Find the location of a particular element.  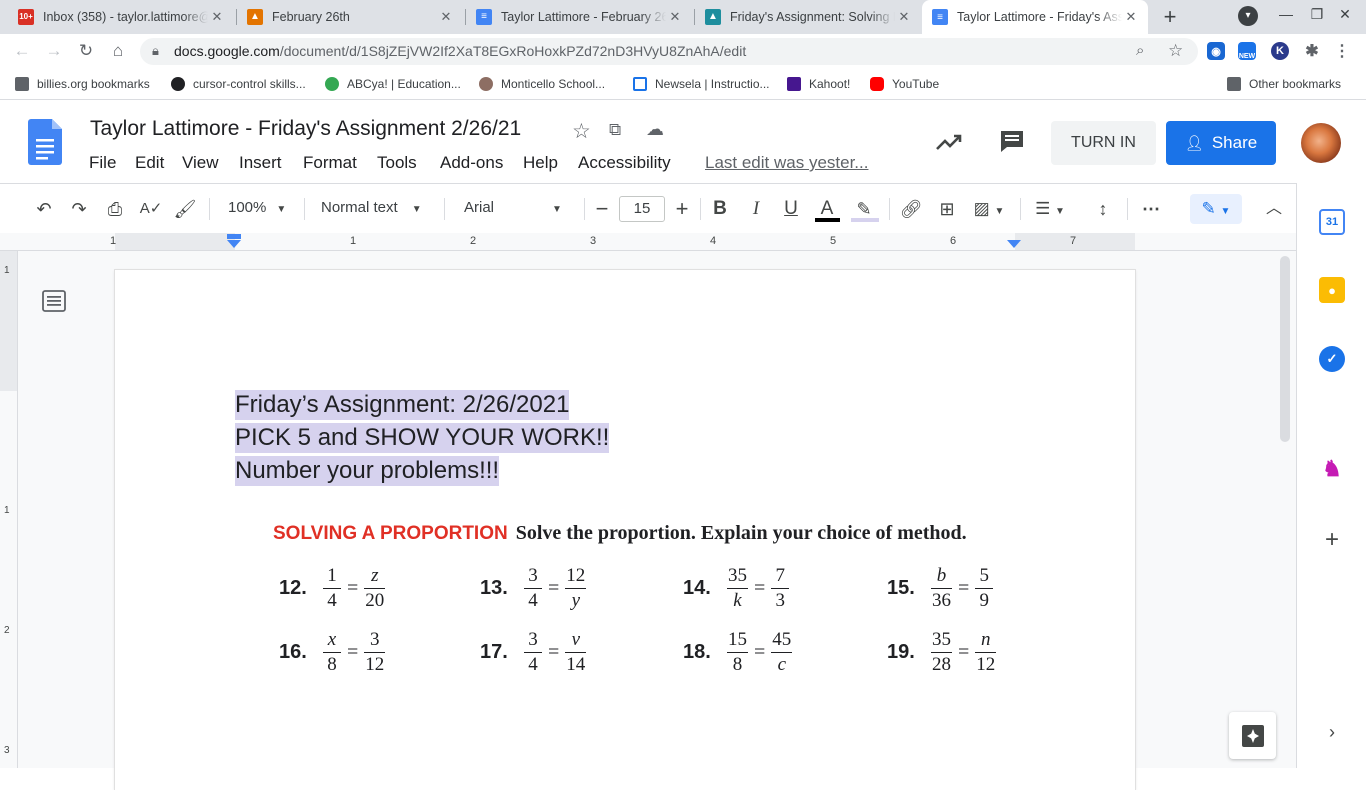

keep-icon: ● is located at coordinates (1332, 290).